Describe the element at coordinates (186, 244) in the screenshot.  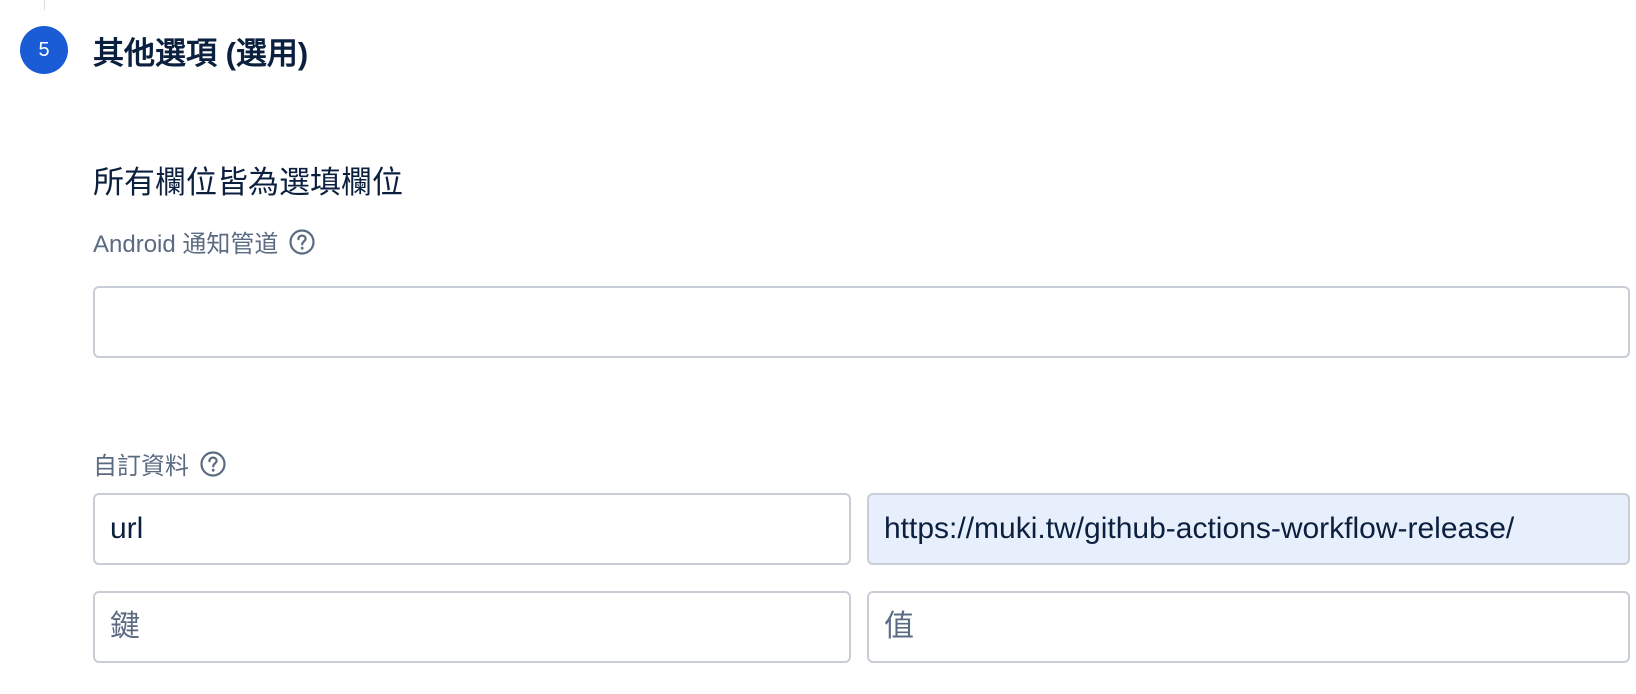
I see `android-channel-label: Android 通知管道` at that location.